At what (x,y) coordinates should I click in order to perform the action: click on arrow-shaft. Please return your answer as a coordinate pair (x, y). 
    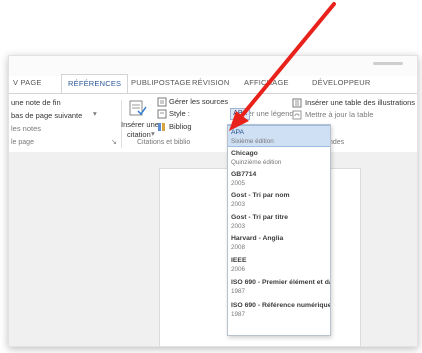
    Looking at the image, I should click on (287, 61).